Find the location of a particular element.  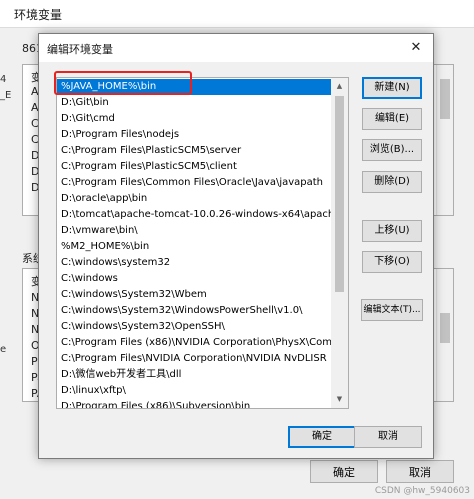

move-up-button: 上移(U) is located at coordinates (392, 231).